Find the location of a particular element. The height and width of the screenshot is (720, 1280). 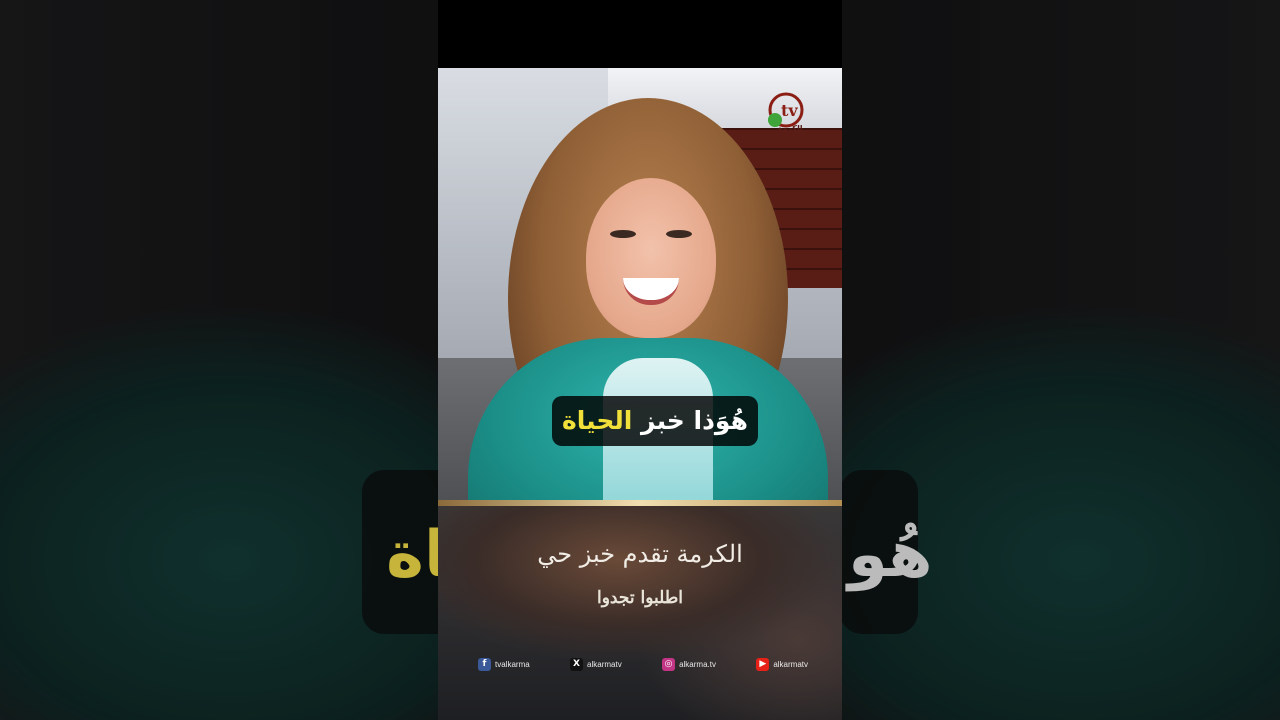

social-label: tvalkarma is located at coordinates (512, 664).